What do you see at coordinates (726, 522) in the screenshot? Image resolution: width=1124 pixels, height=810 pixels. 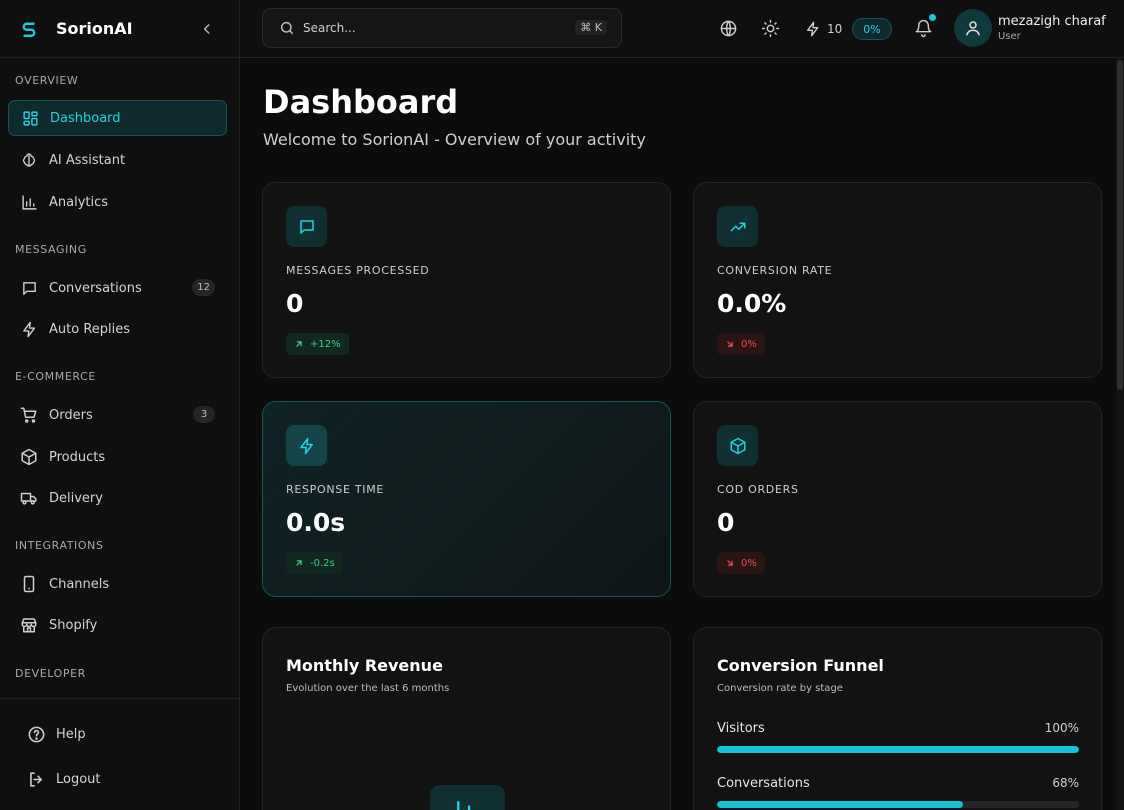 I see `stat-value: 0` at bounding box center [726, 522].